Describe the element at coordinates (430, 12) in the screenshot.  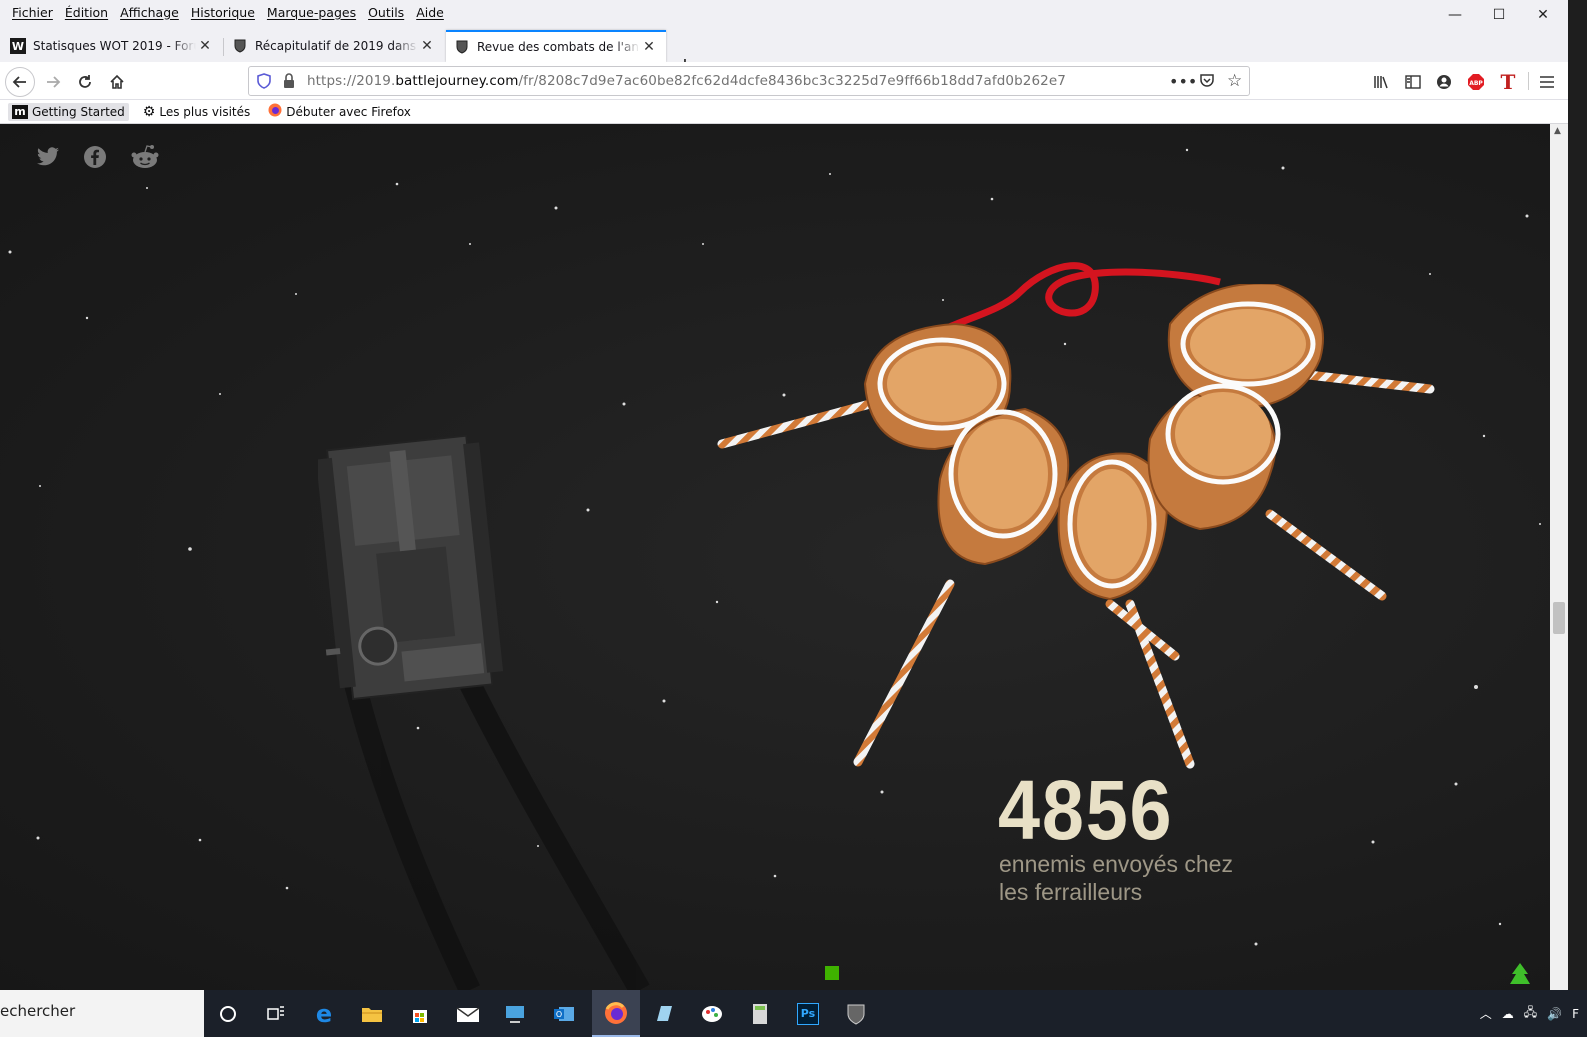
I see `menu-help: Aide` at that location.